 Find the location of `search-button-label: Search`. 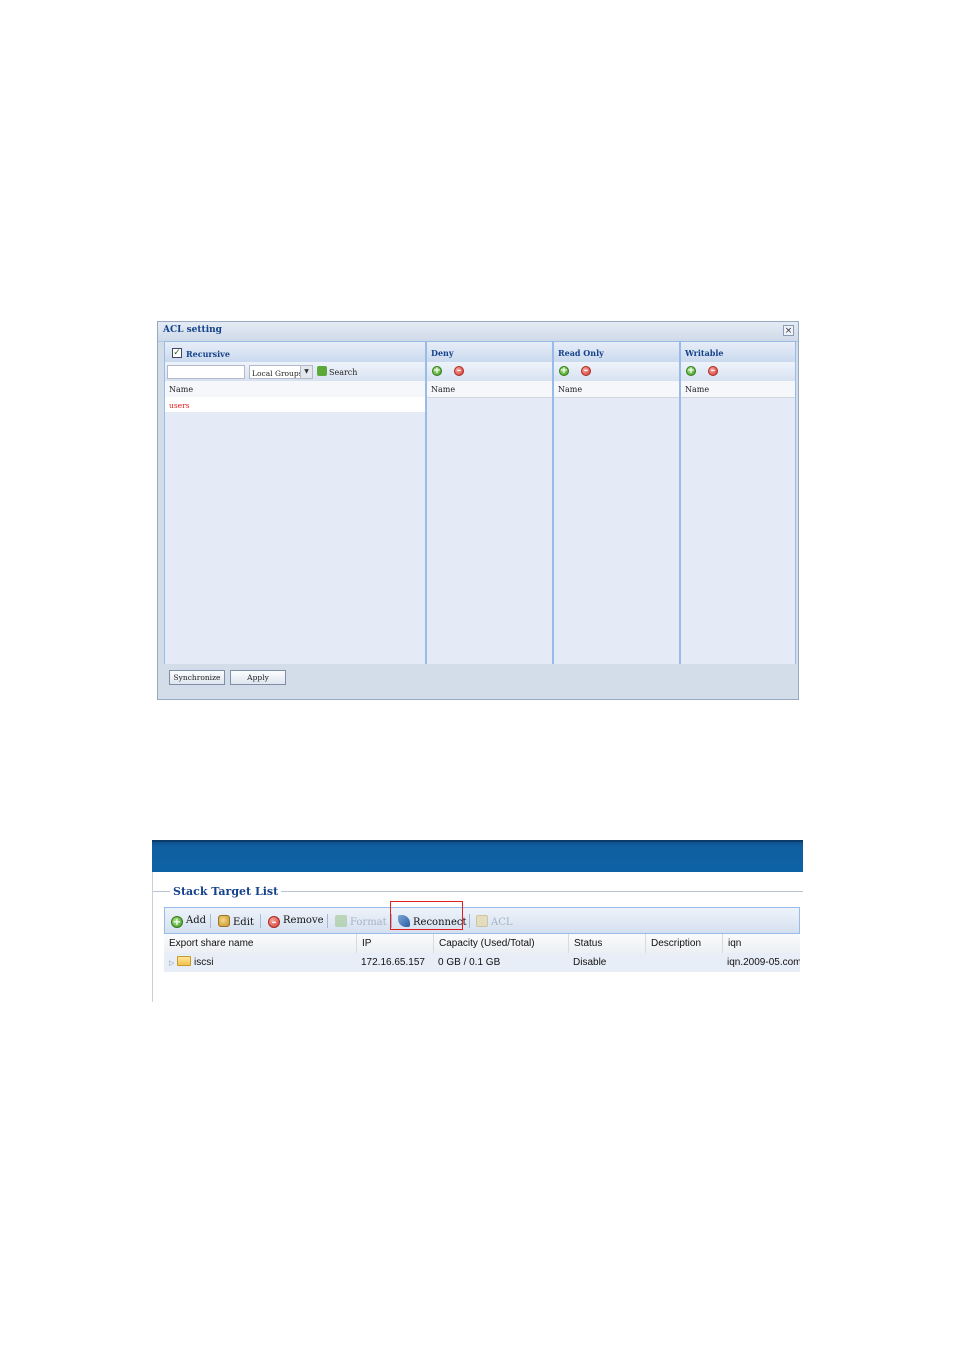

search-button-label: Search is located at coordinates (343, 372).